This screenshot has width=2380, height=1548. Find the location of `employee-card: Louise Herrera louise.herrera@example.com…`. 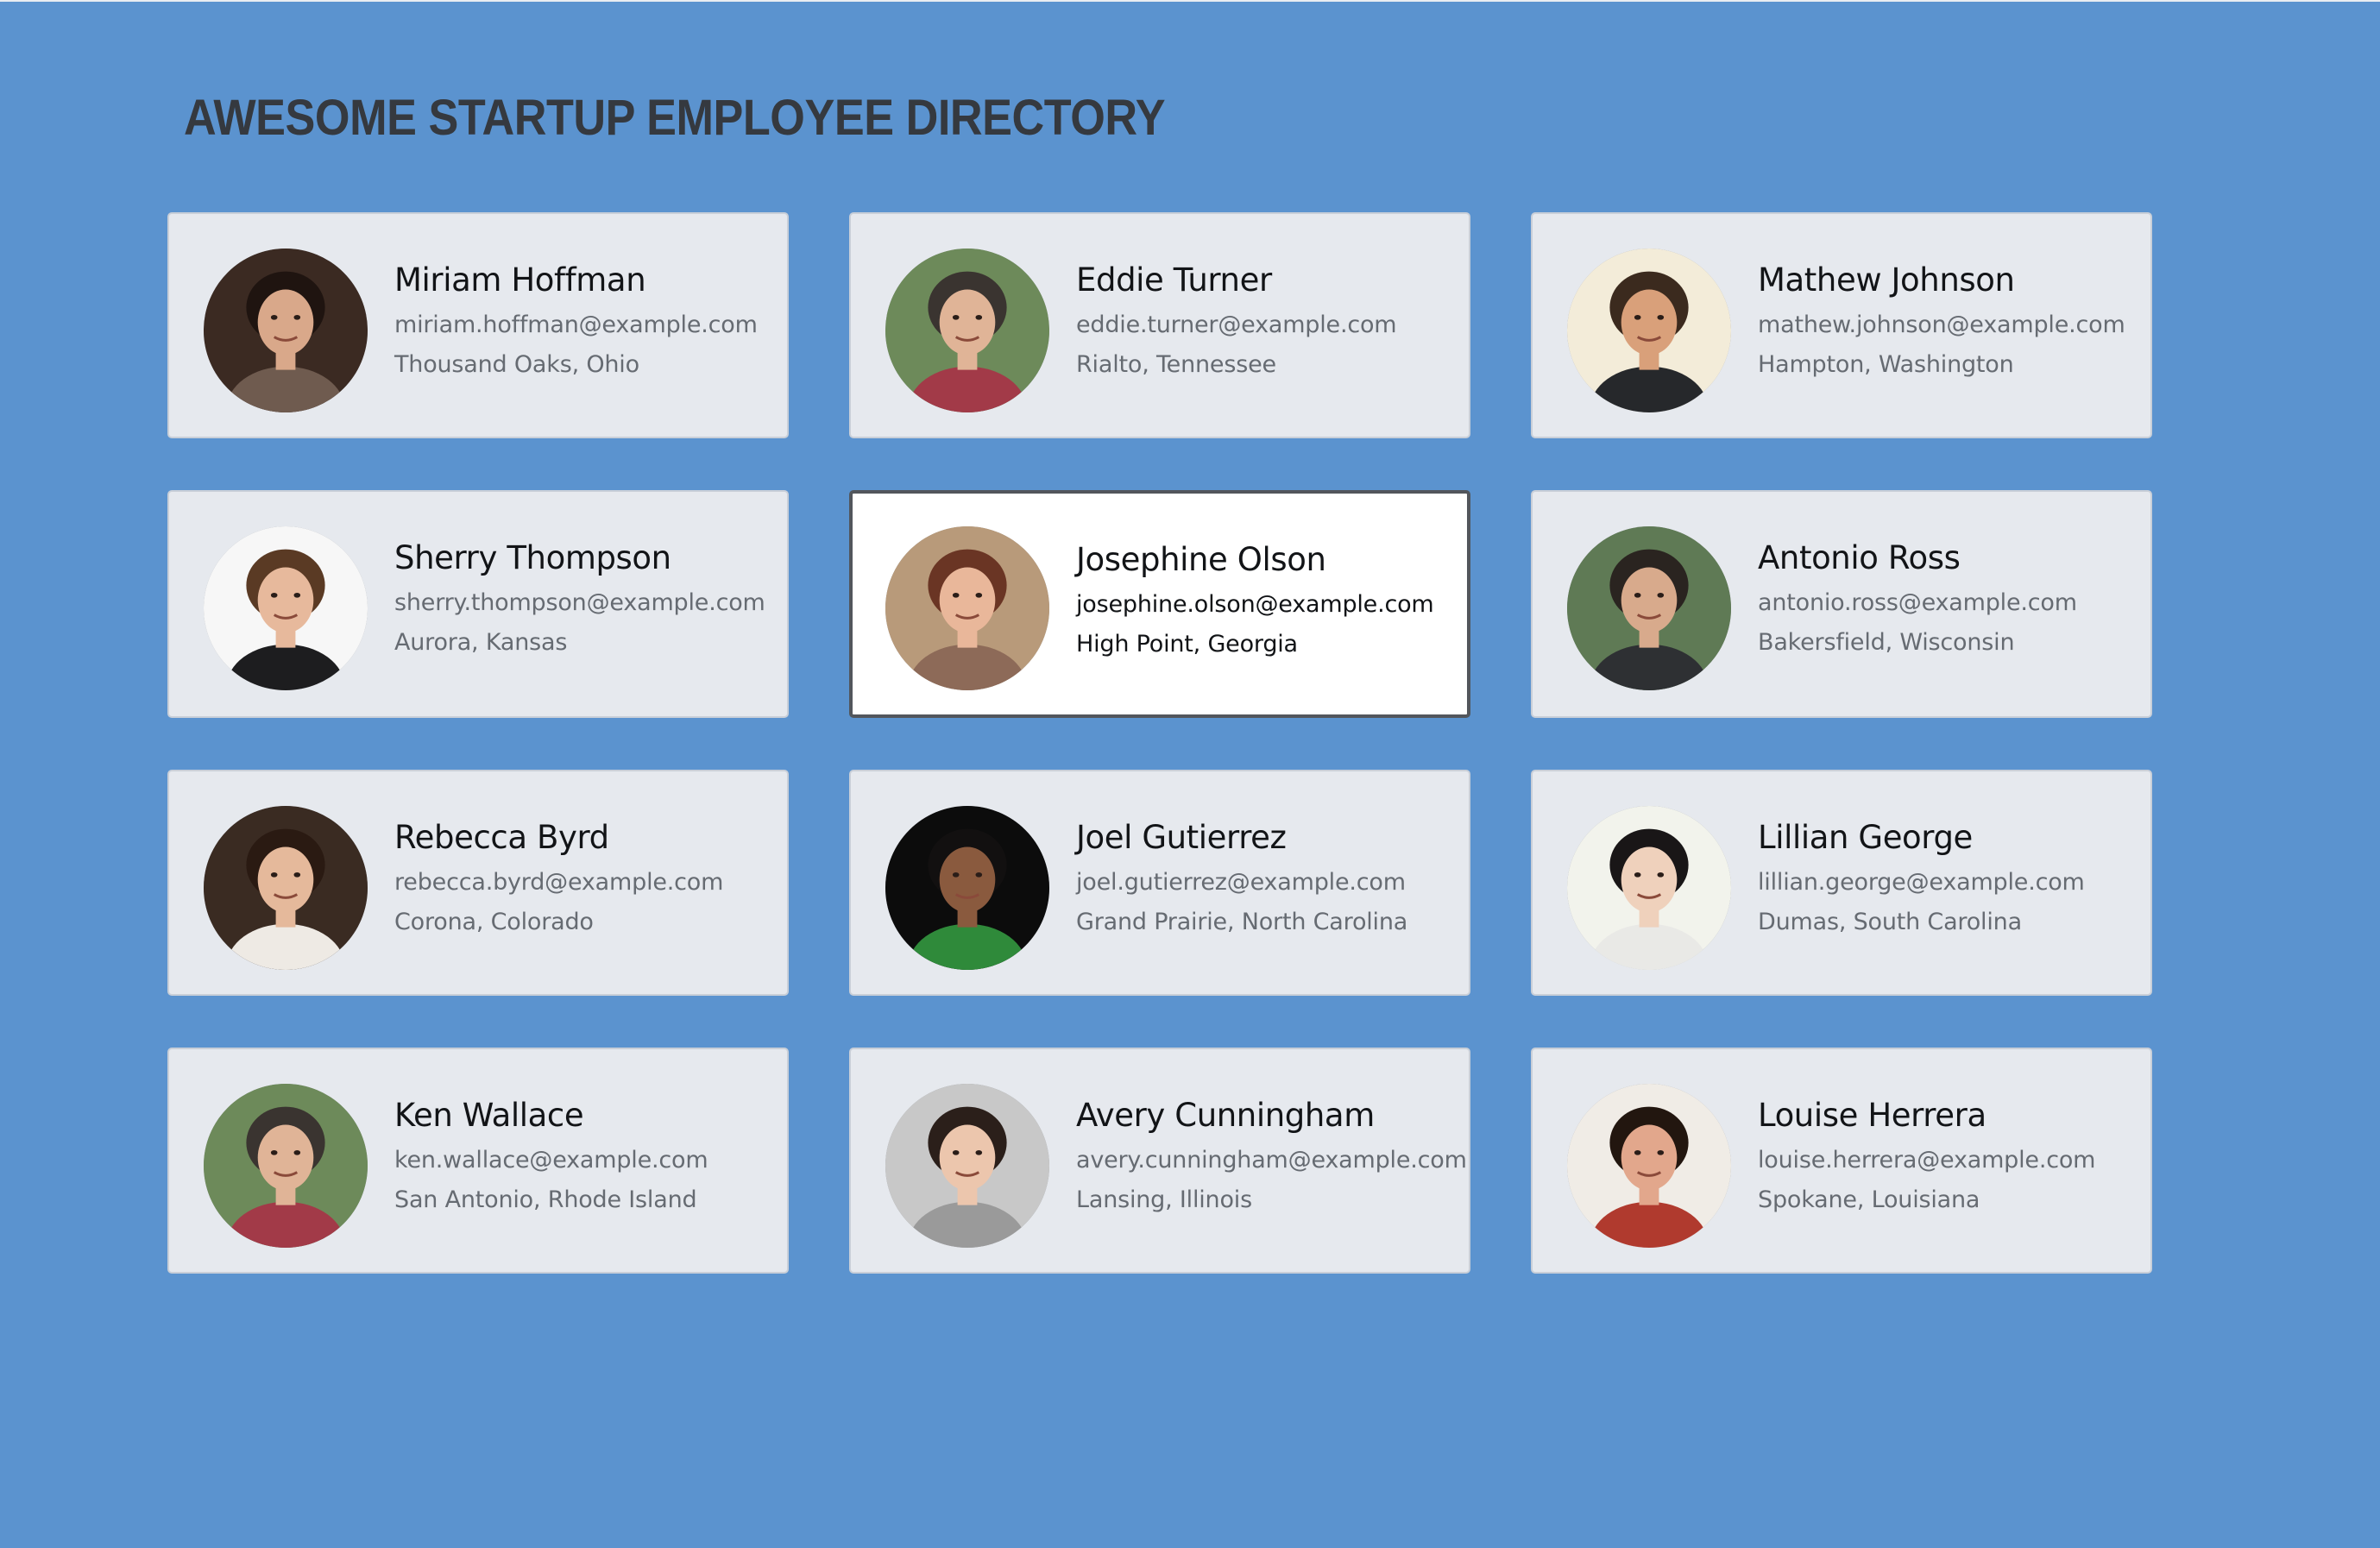

employee-card: Louise Herrera louise.herrera@example.com… is located at coordinates (1842, 1161).